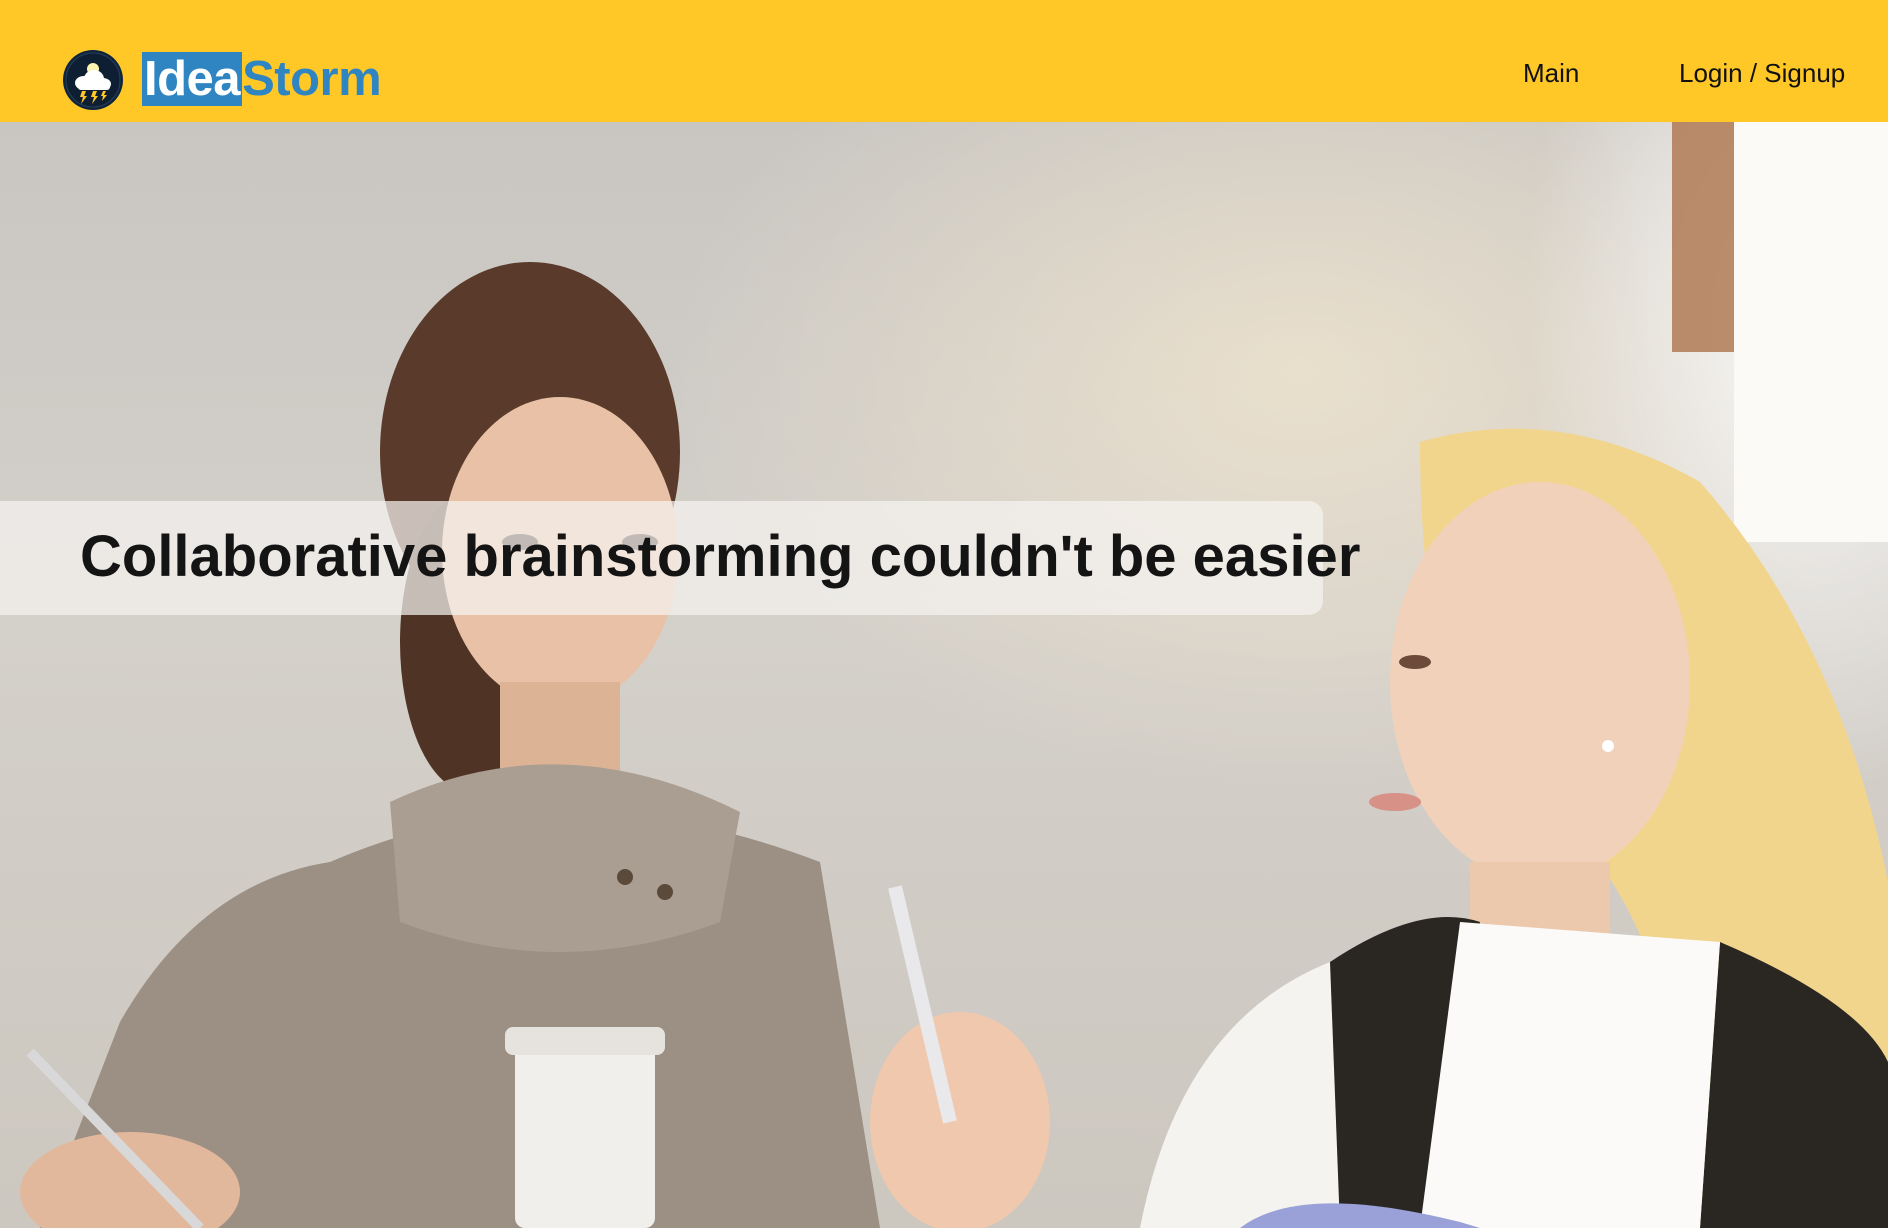  What do you see at coordinates (312, 79) in the screenshot?
I see `brand-part-storm: Storm` at bounding box center [312, 79].